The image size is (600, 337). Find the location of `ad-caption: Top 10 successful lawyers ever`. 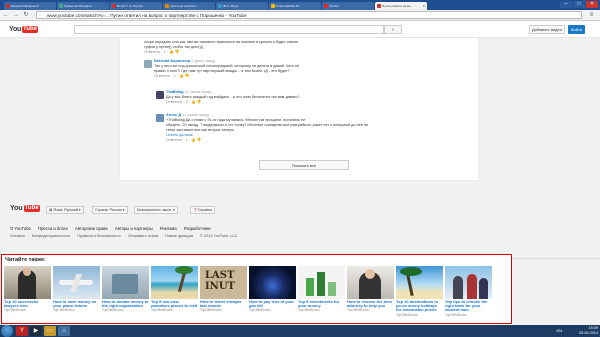

ad-caption: Top 10 successful lawyers ever is located at coordinates (21, 304).